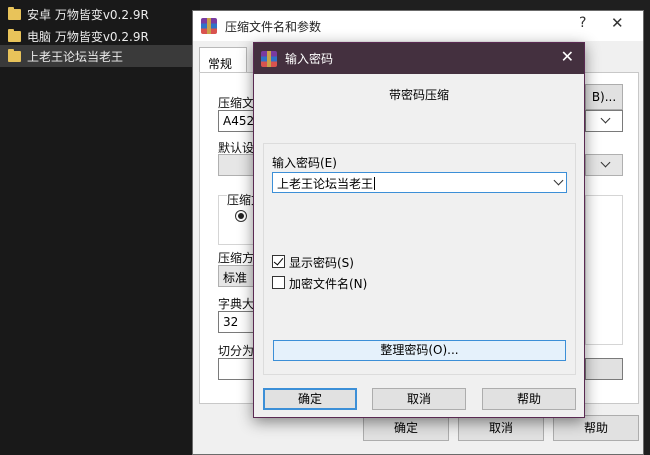 The height and width of the screenshot is (455, 650). What do you see at coordinates (88, 36) in the screenshot?
I see `list-item-label: 电脑 万物皆变v0.2.9R` at bounding box center [88, 36].